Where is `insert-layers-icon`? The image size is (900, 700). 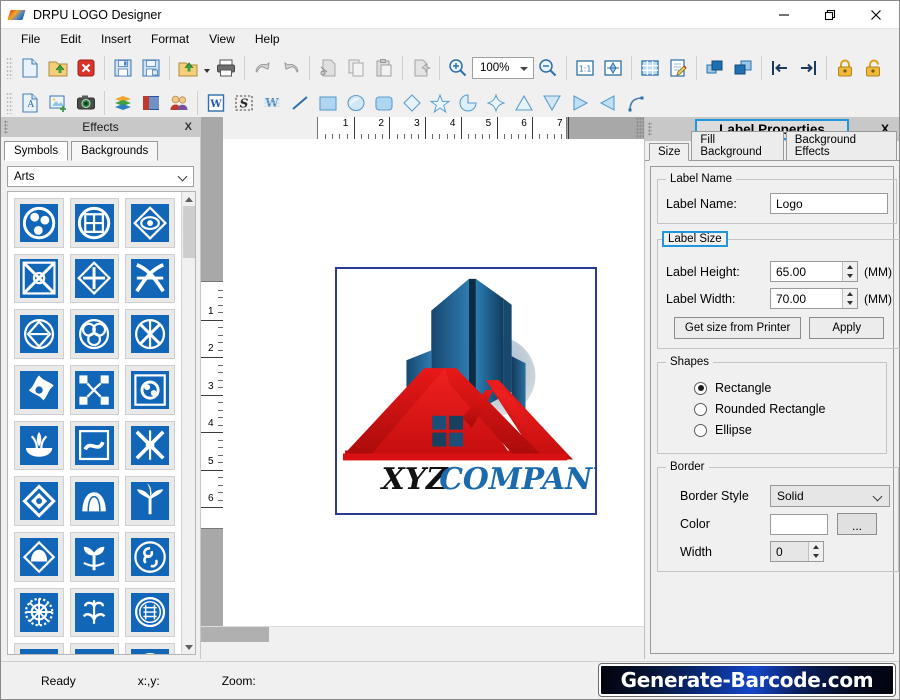
insert-layers-icon is located at coordinates (123, 103).